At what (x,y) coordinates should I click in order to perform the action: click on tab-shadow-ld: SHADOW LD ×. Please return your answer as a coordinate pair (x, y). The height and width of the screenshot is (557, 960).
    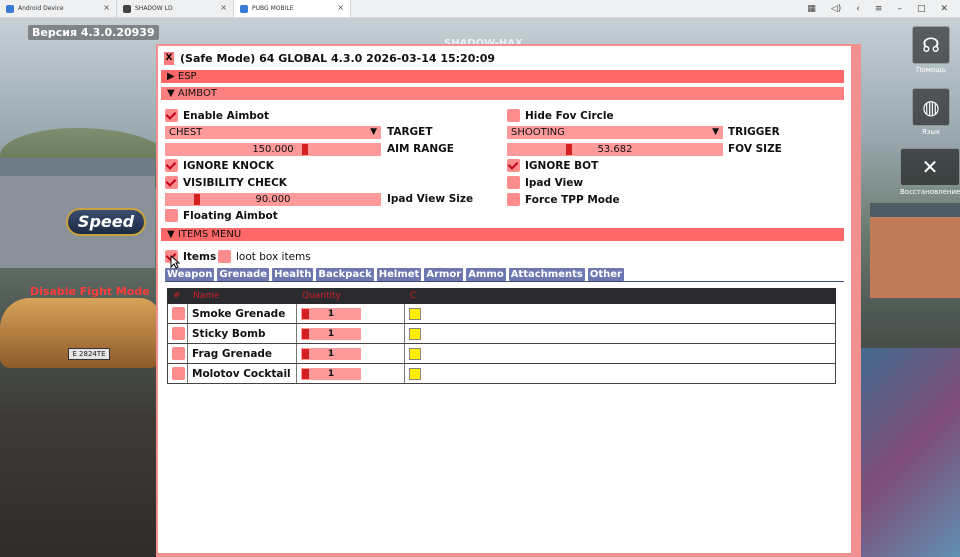
    Looking at the image, I should click on (175, 8).